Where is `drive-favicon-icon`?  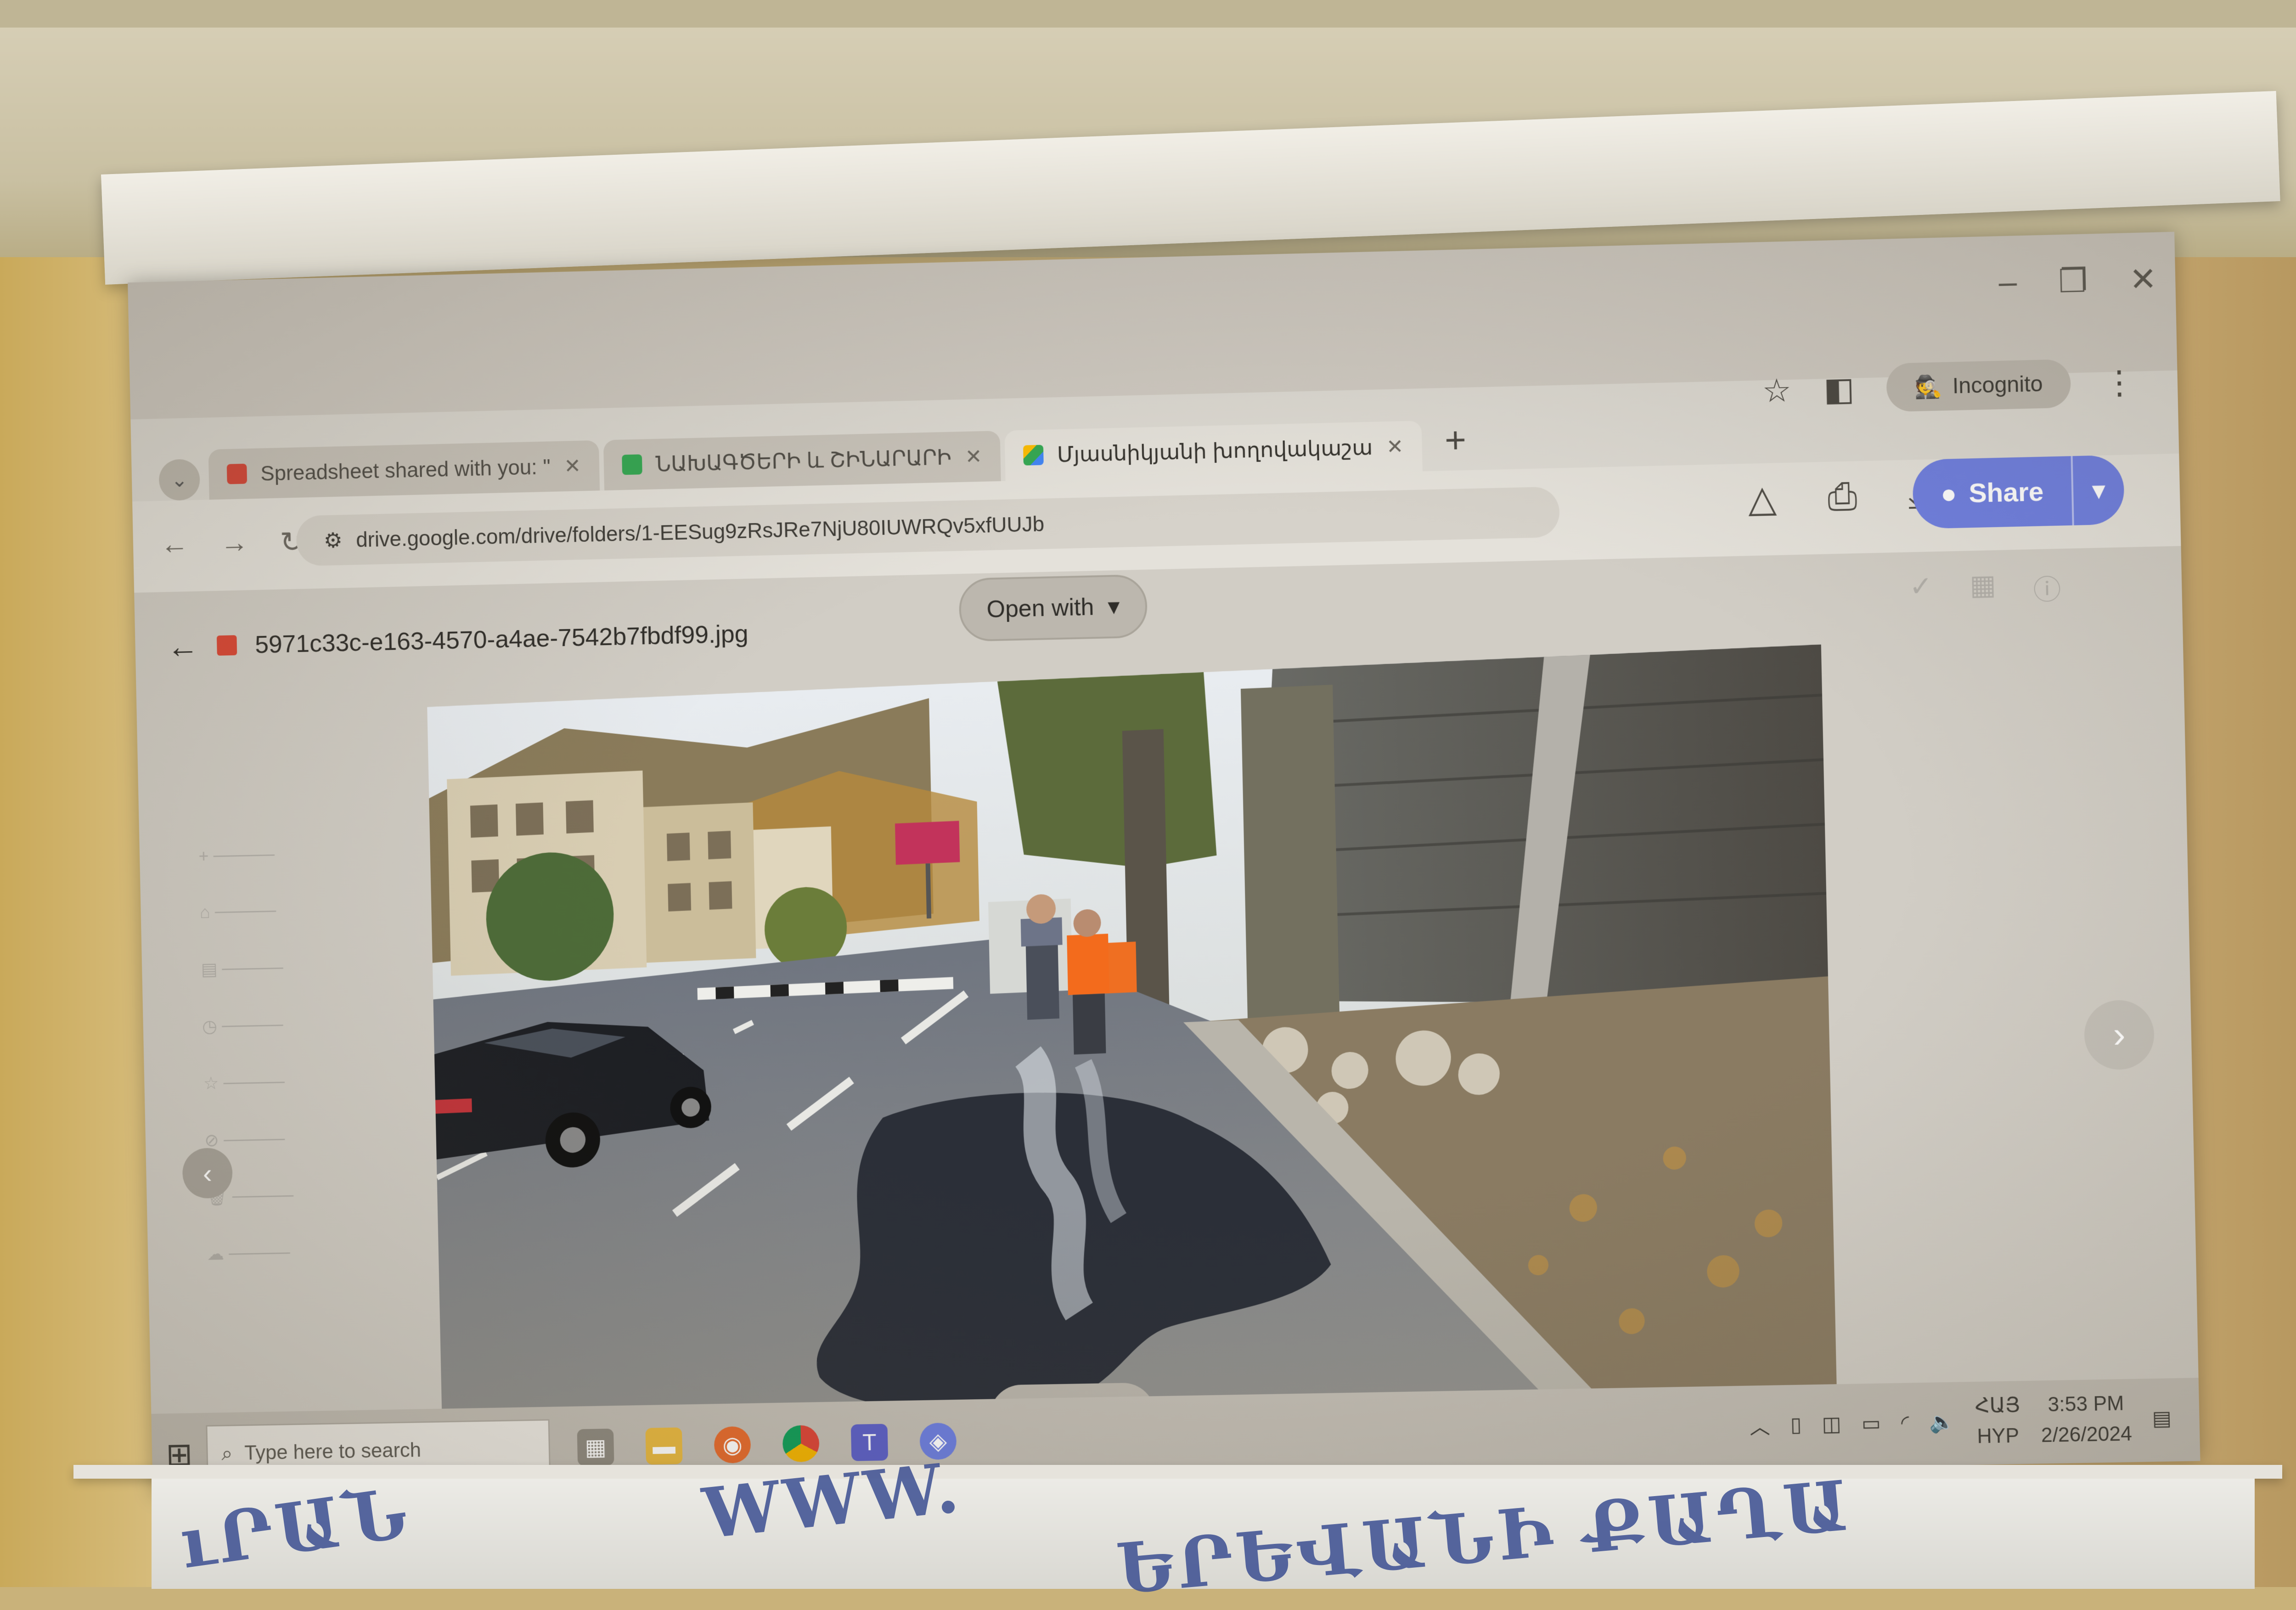
drive-favicon-icon is located at coordinates (1033, 456).